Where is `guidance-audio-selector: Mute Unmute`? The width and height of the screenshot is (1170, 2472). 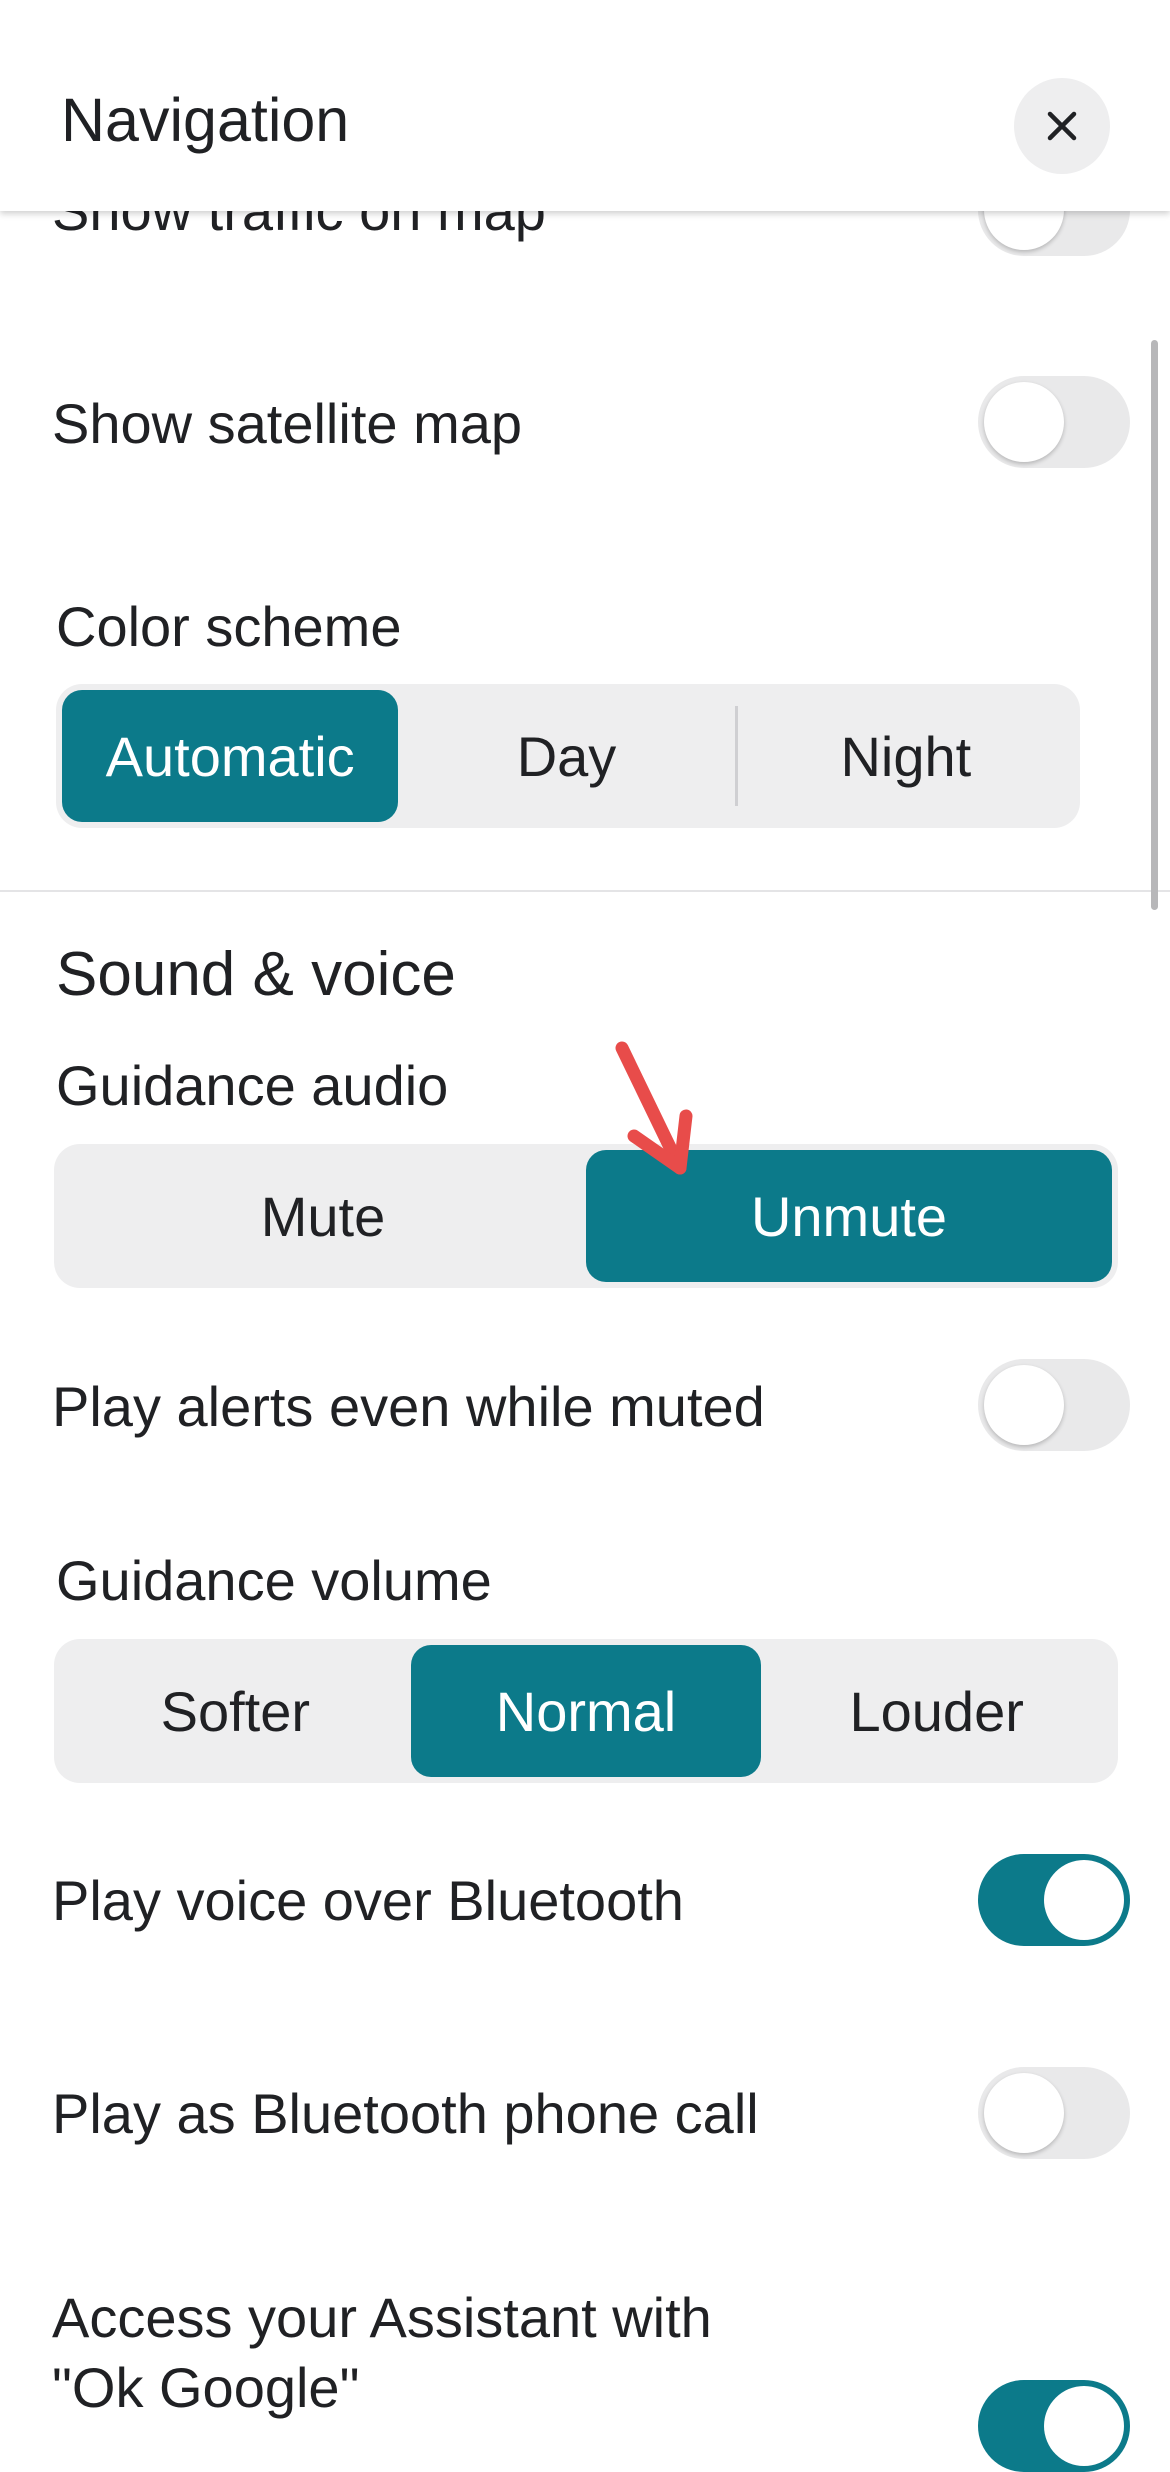 guidance-audio-selector: Mute Unmute is located at coordinates (586, 1216).